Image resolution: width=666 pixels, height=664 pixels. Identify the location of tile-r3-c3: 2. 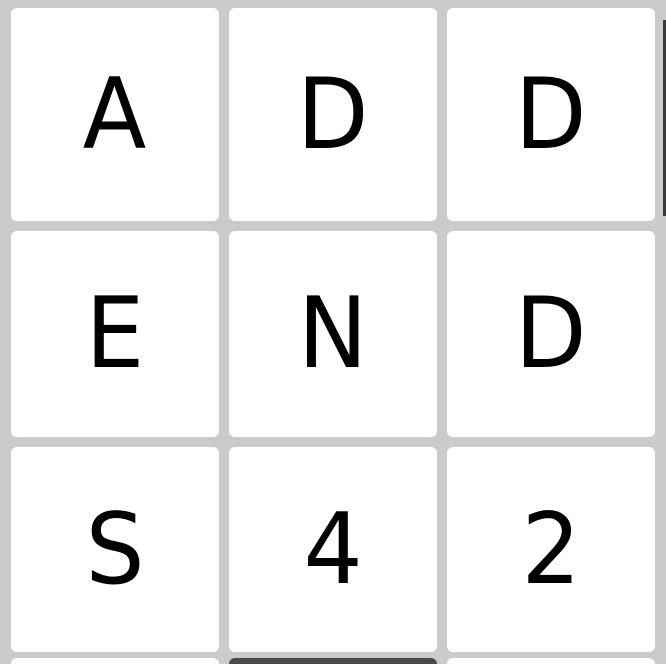
(551, 549).